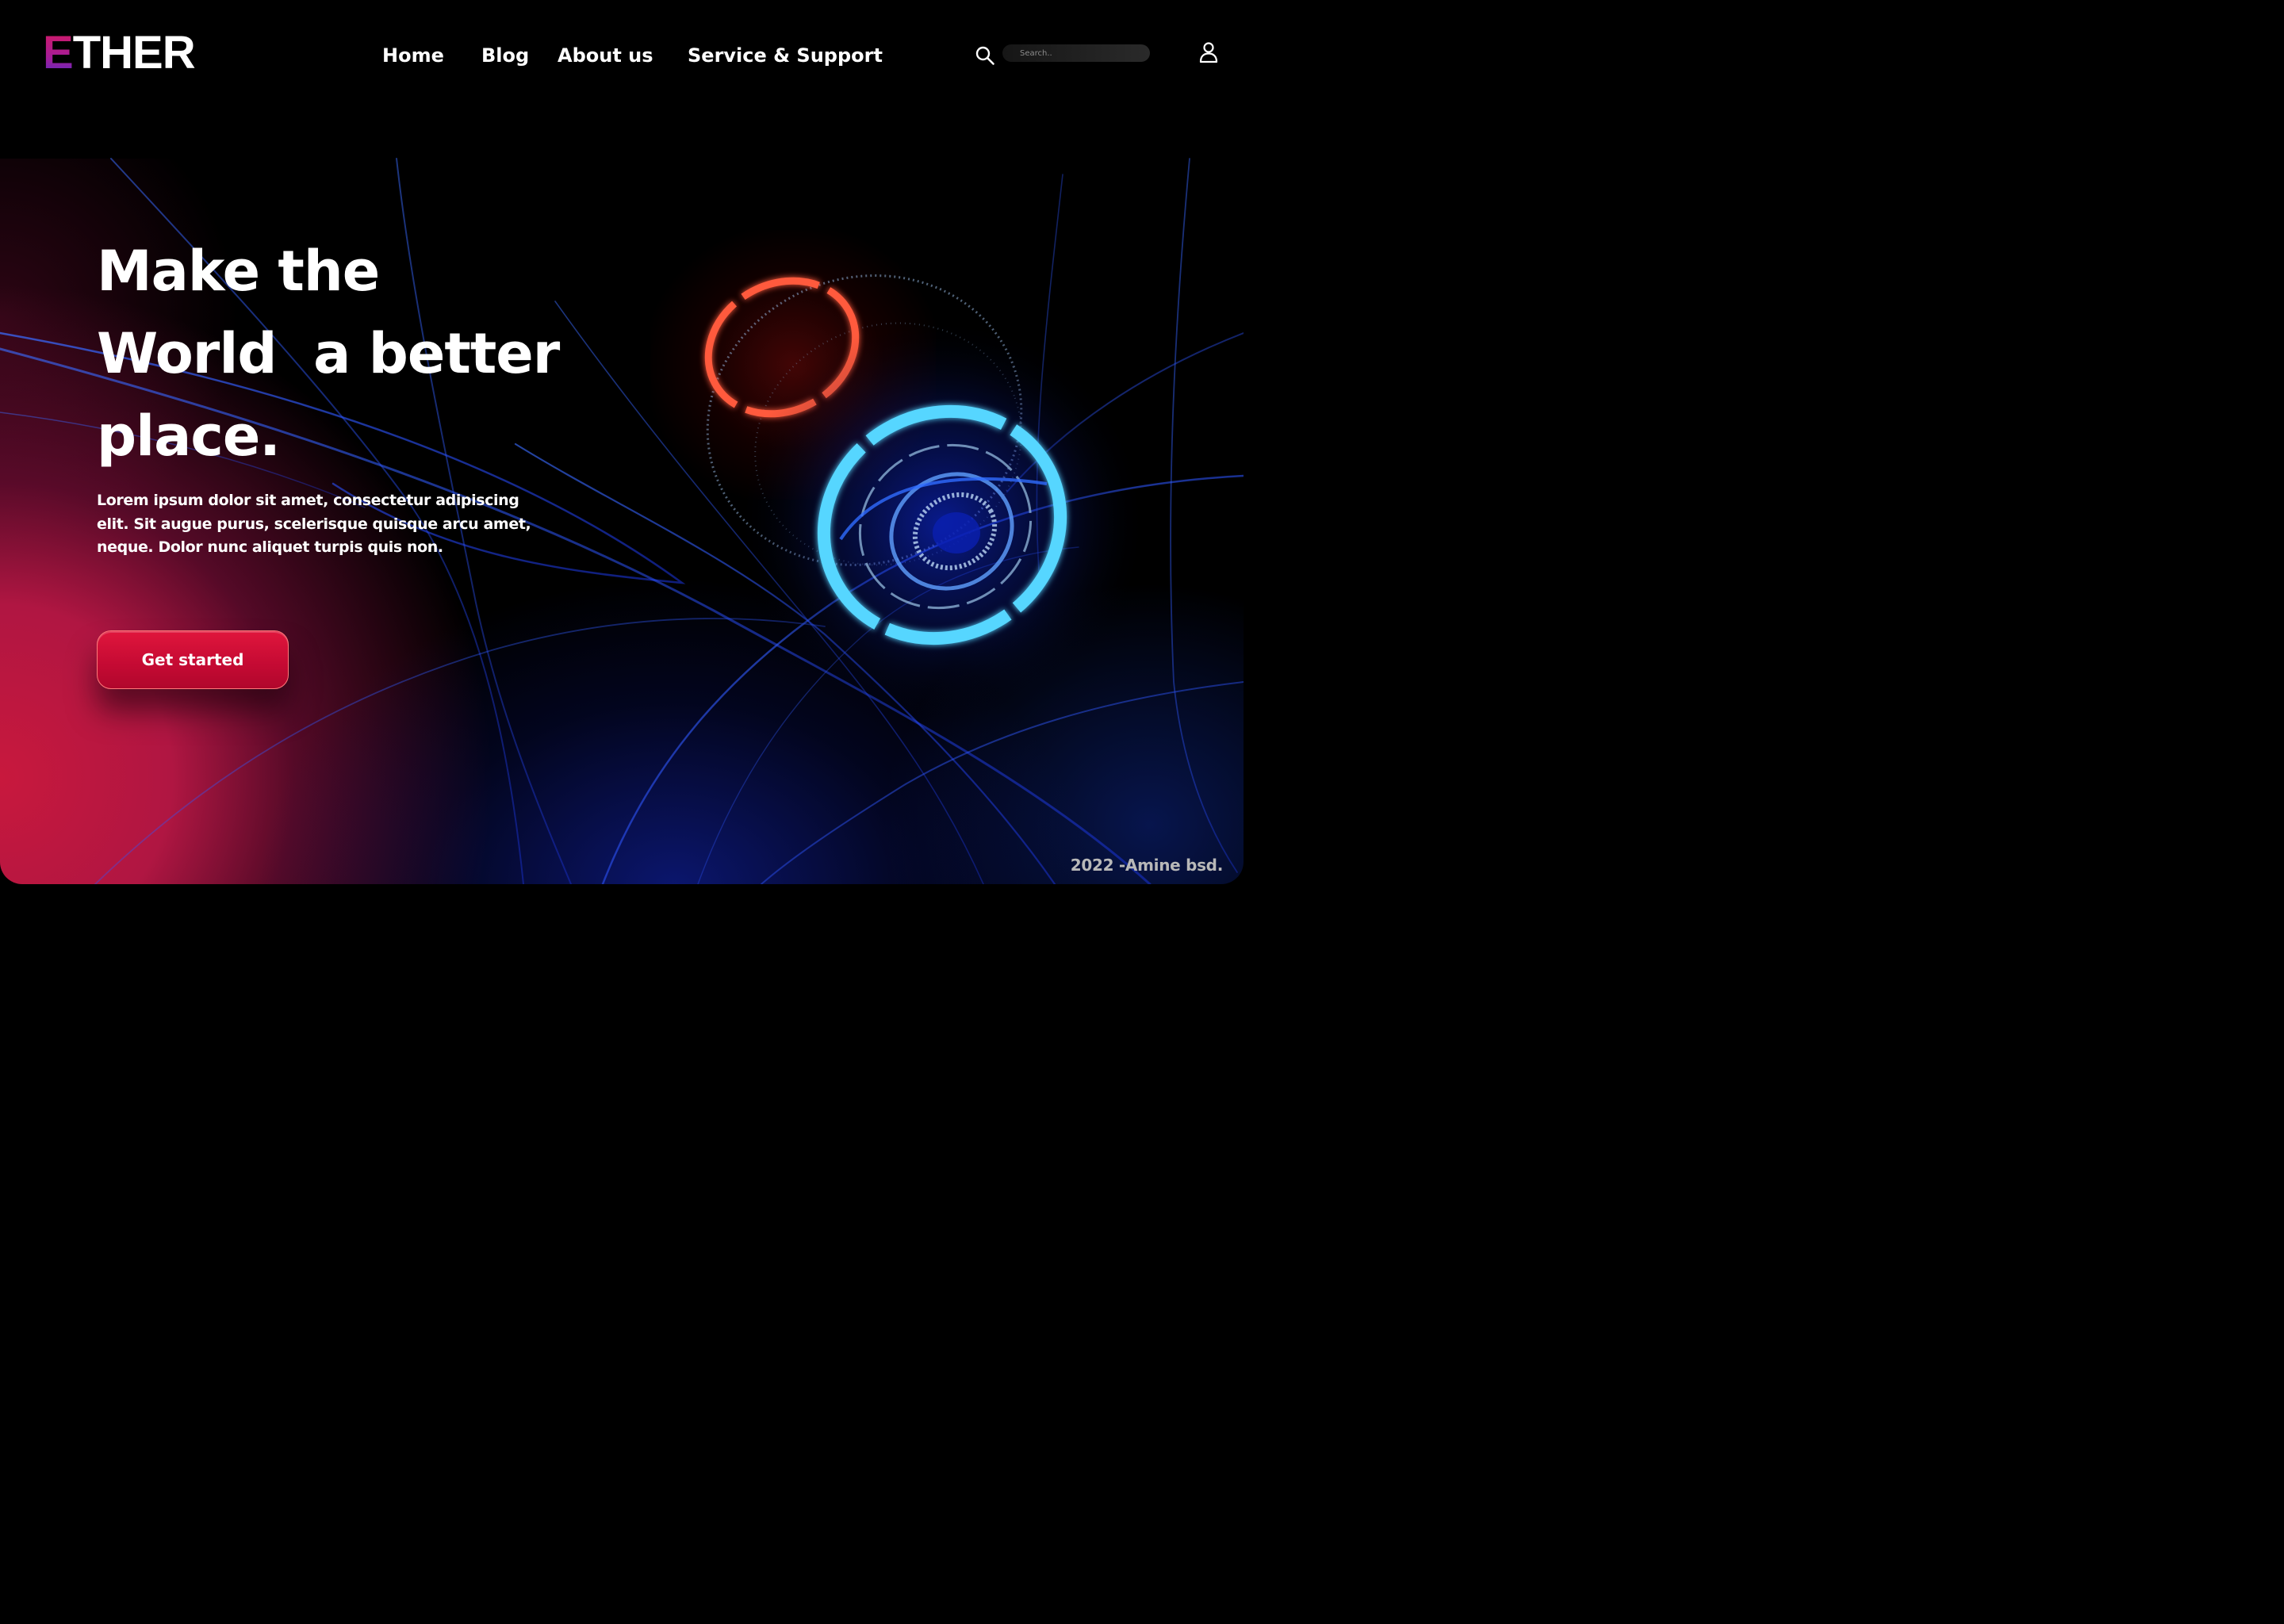 This screenshot has height=1624, width=2284. Describe the element at coordinates (785, 55) in the screenshot. I see `nav-service-support: Service & Support` at that location.